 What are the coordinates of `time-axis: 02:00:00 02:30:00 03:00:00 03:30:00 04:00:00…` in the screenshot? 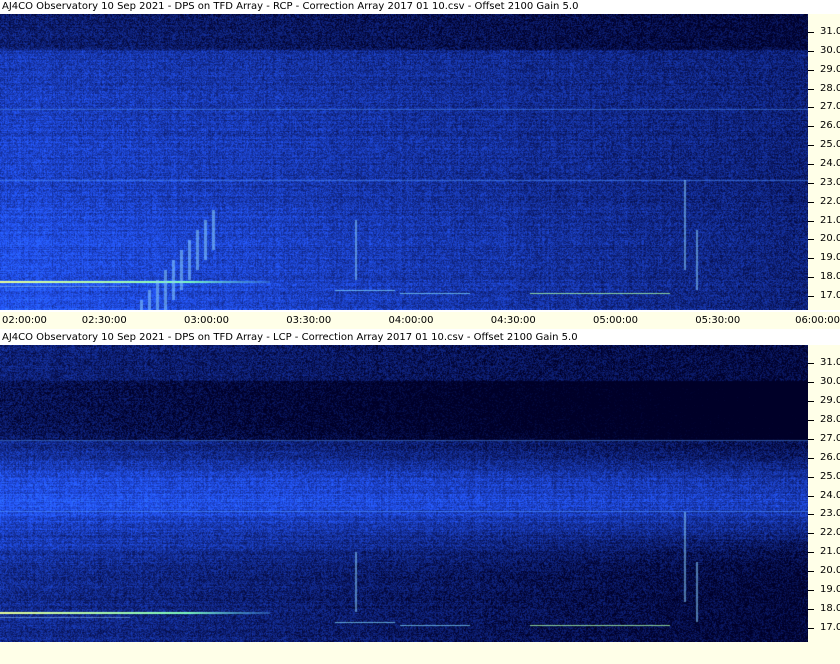 It's located at (420, 320).